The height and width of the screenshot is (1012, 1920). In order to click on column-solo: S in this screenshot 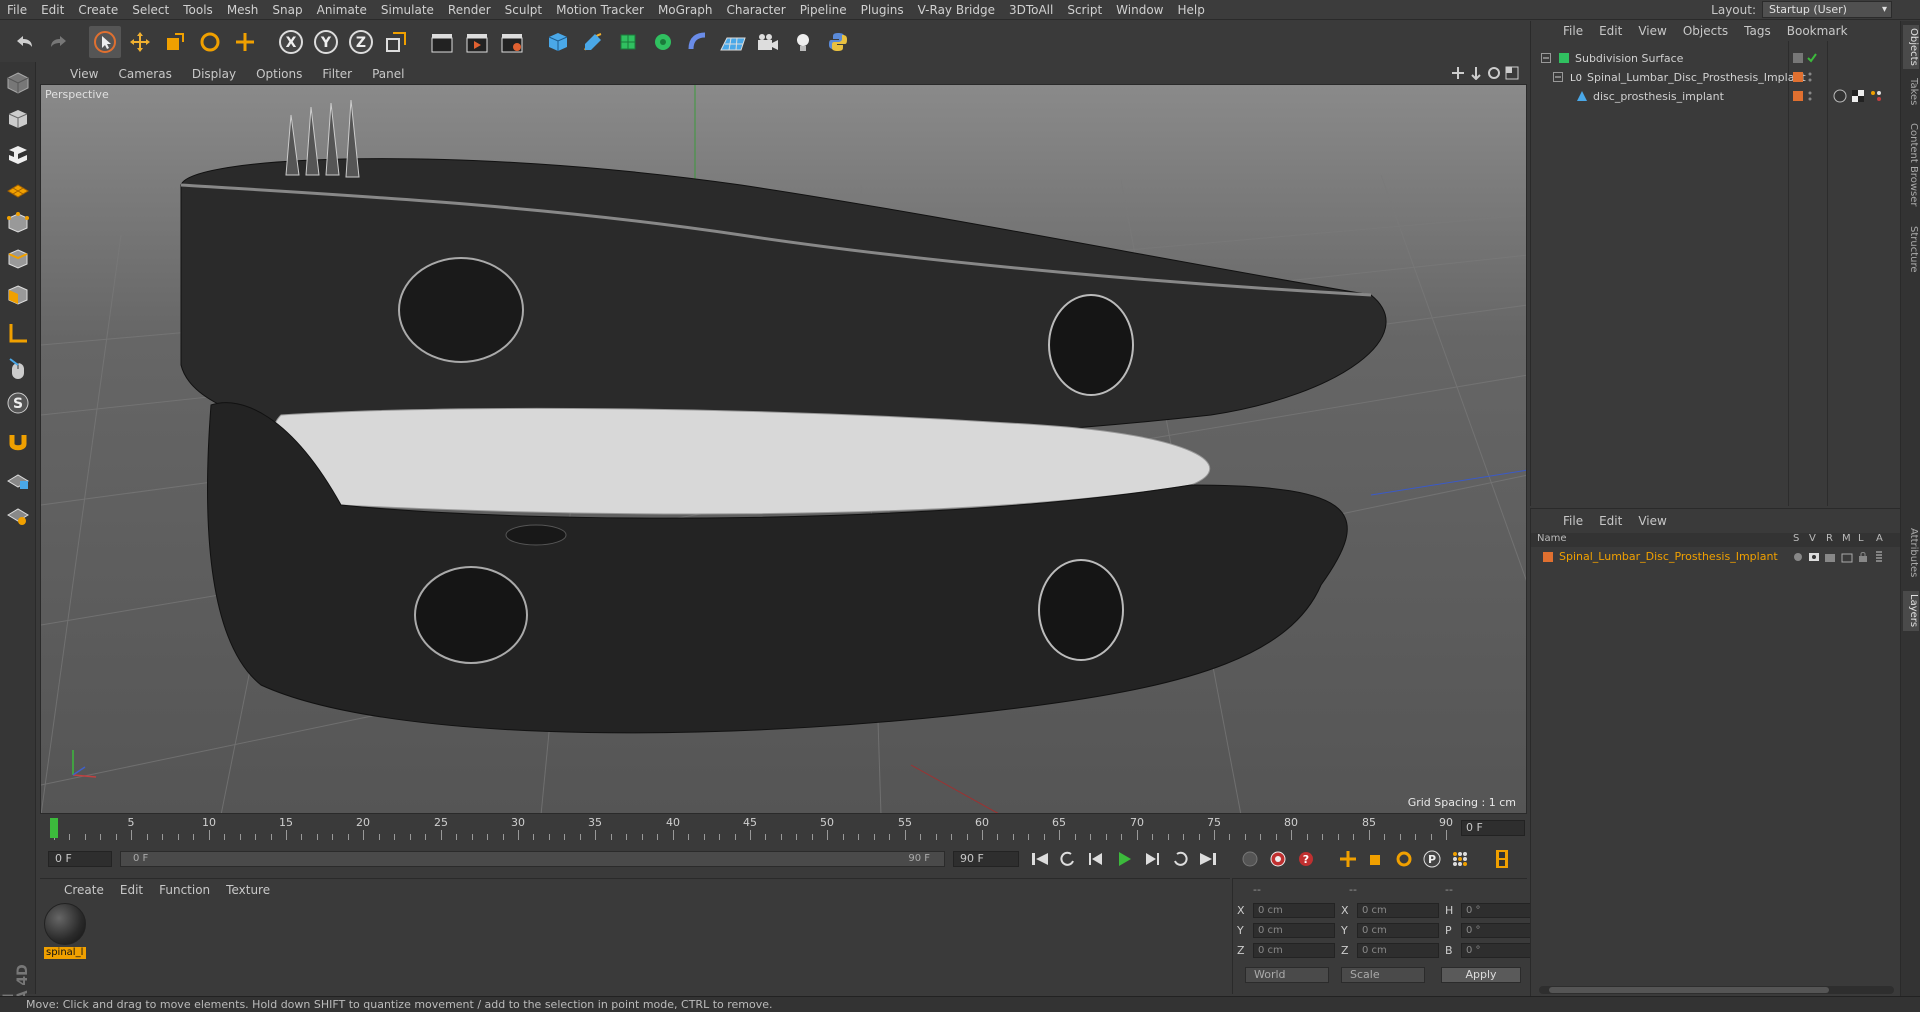, I will do `click(1796, 538)`.